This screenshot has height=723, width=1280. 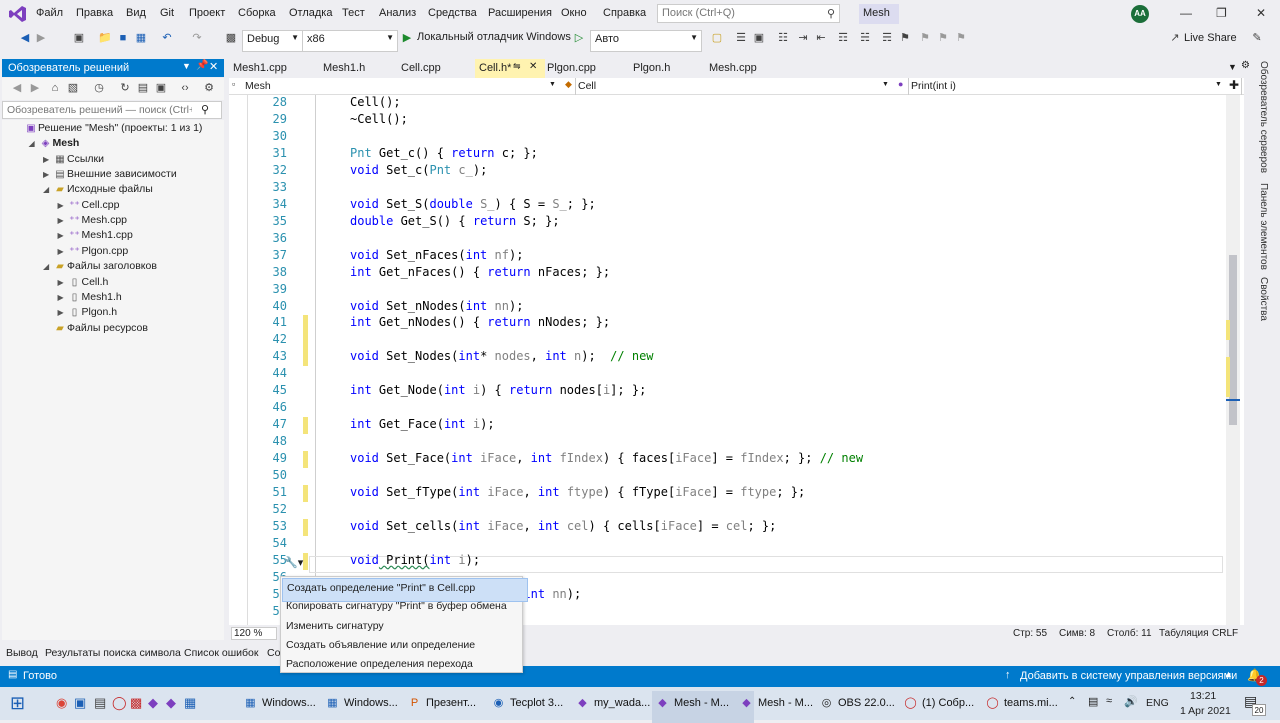 I want to click on start-debug-icon: ▶, so click(x=407, y=38).